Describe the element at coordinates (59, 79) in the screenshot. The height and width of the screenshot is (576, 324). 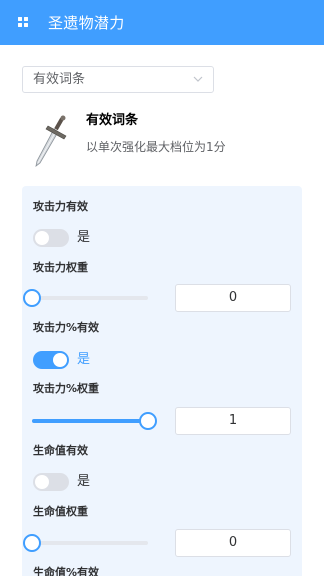
I see `select-value: 有效词条` at that location.